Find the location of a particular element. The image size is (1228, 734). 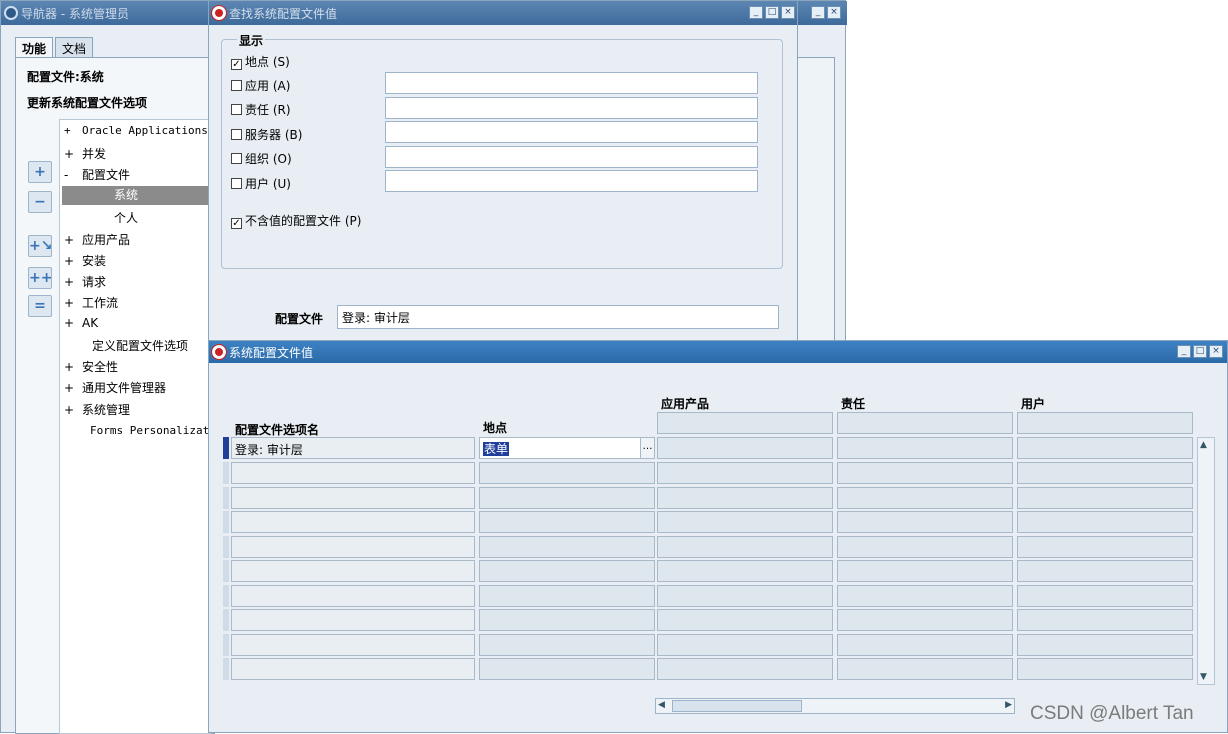

site-value: 表单 is located at coordinates (496, 449).